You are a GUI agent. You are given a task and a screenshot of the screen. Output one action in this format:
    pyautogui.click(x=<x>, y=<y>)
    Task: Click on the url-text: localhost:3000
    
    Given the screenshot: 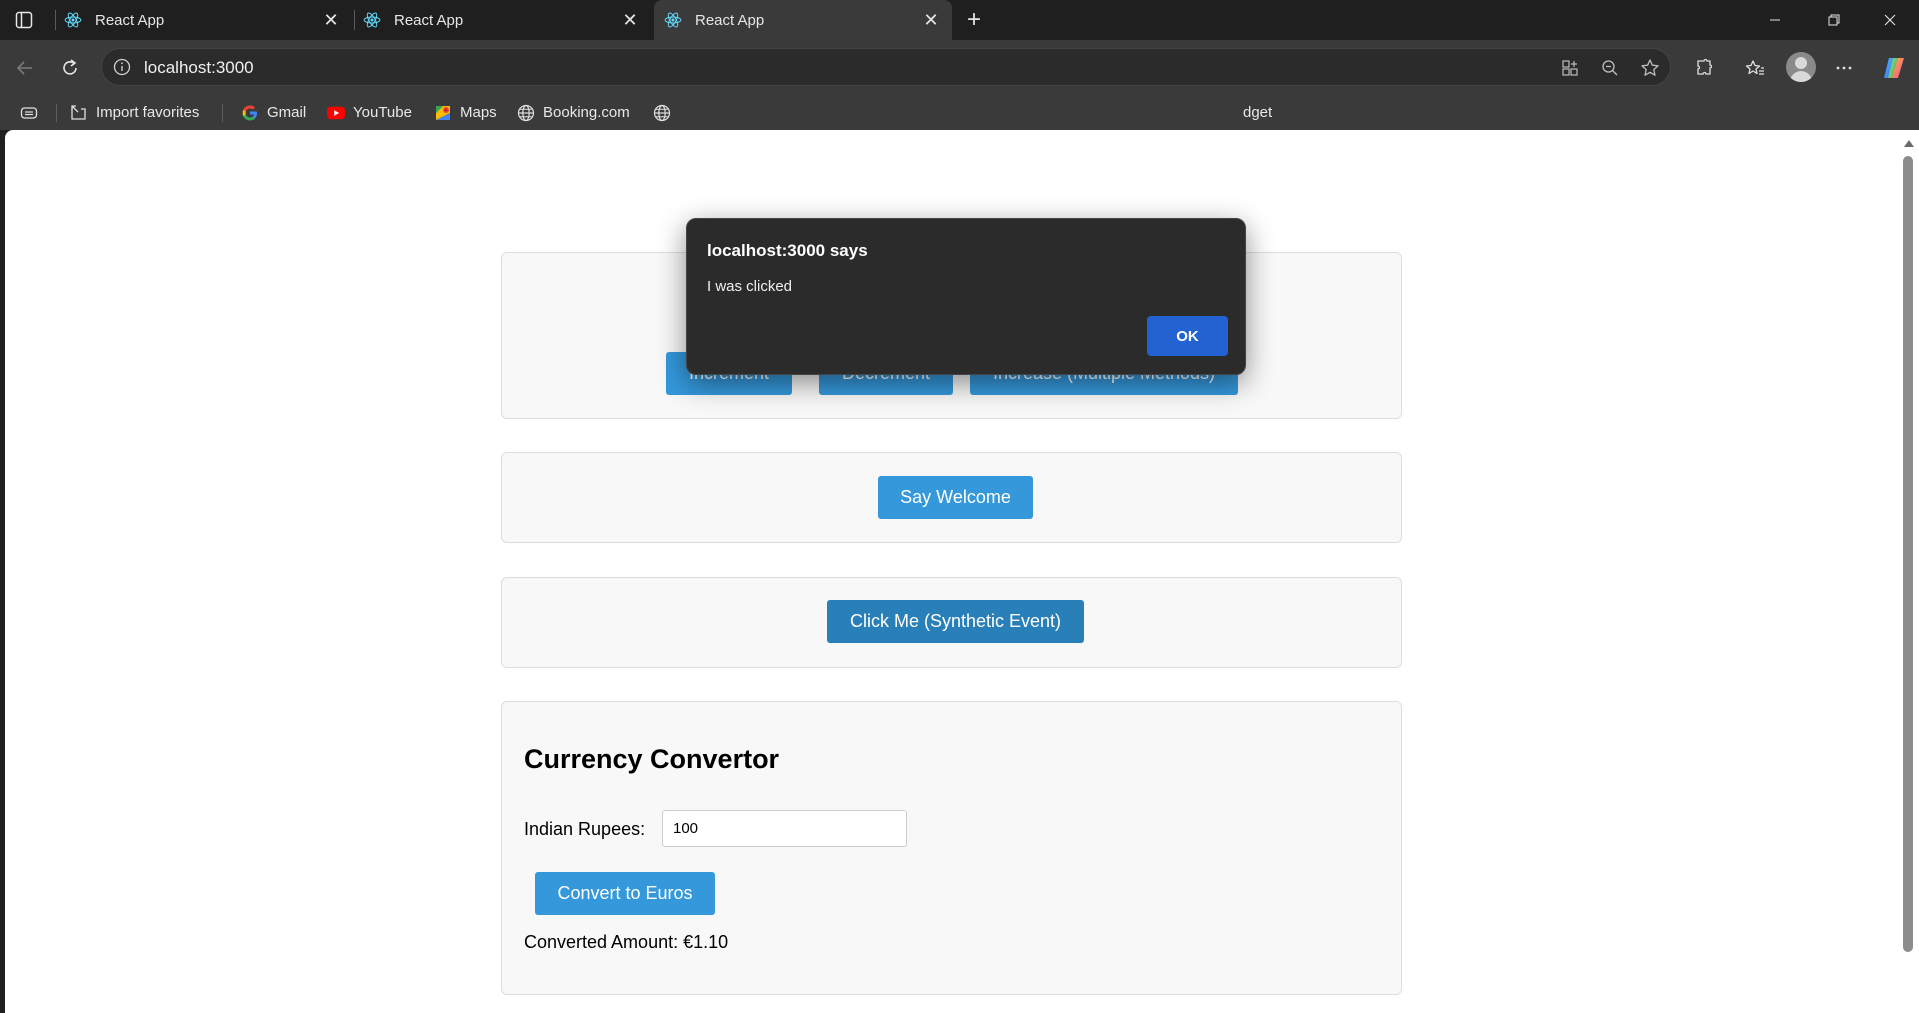 What is the action you would take?
    pyautogui.click(x=199, y=68)
    